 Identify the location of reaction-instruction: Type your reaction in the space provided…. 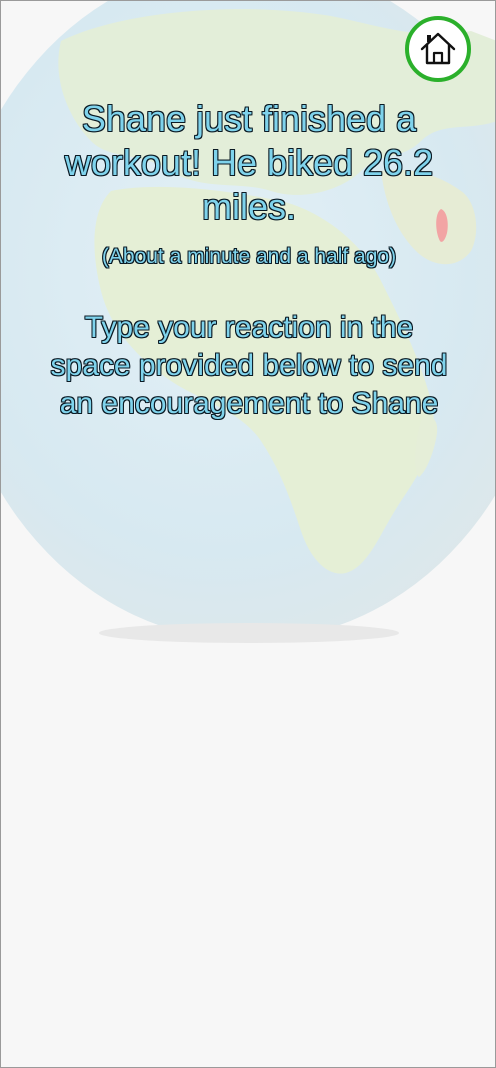
(249, 365).